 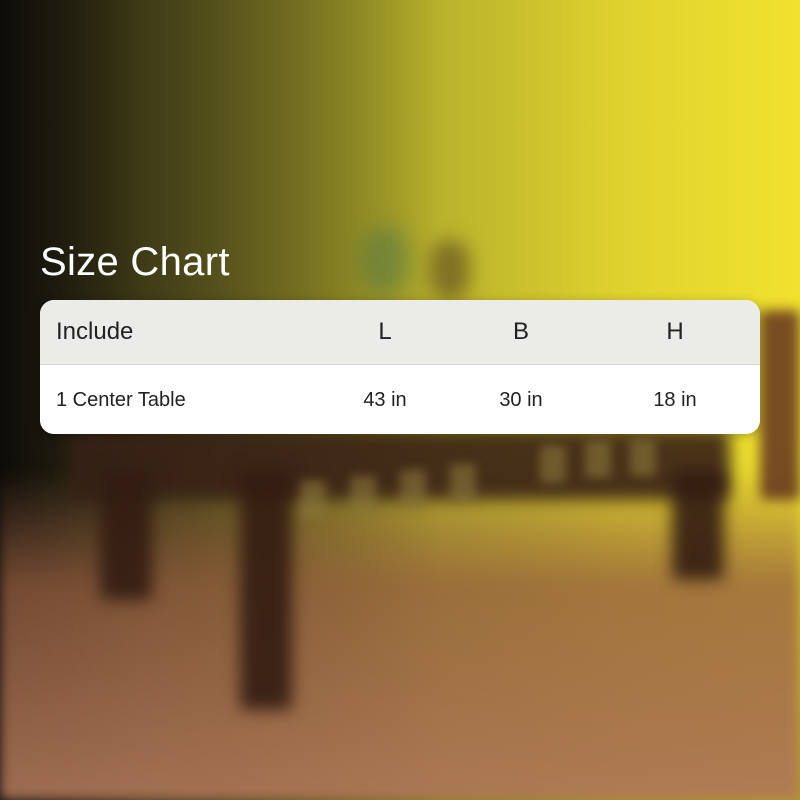 I want to click on cell-height: 18 in, so click(x=675, y=399).